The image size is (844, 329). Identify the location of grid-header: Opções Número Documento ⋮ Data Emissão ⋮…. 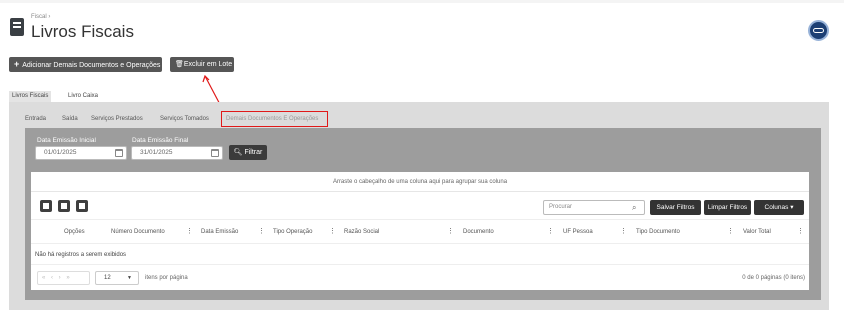
(420, 231).